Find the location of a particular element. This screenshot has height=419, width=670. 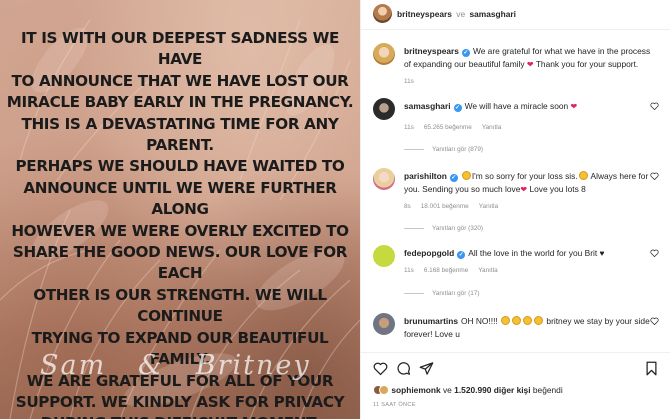

likes-others: diğer kişi is located at coordinates (512, 390).